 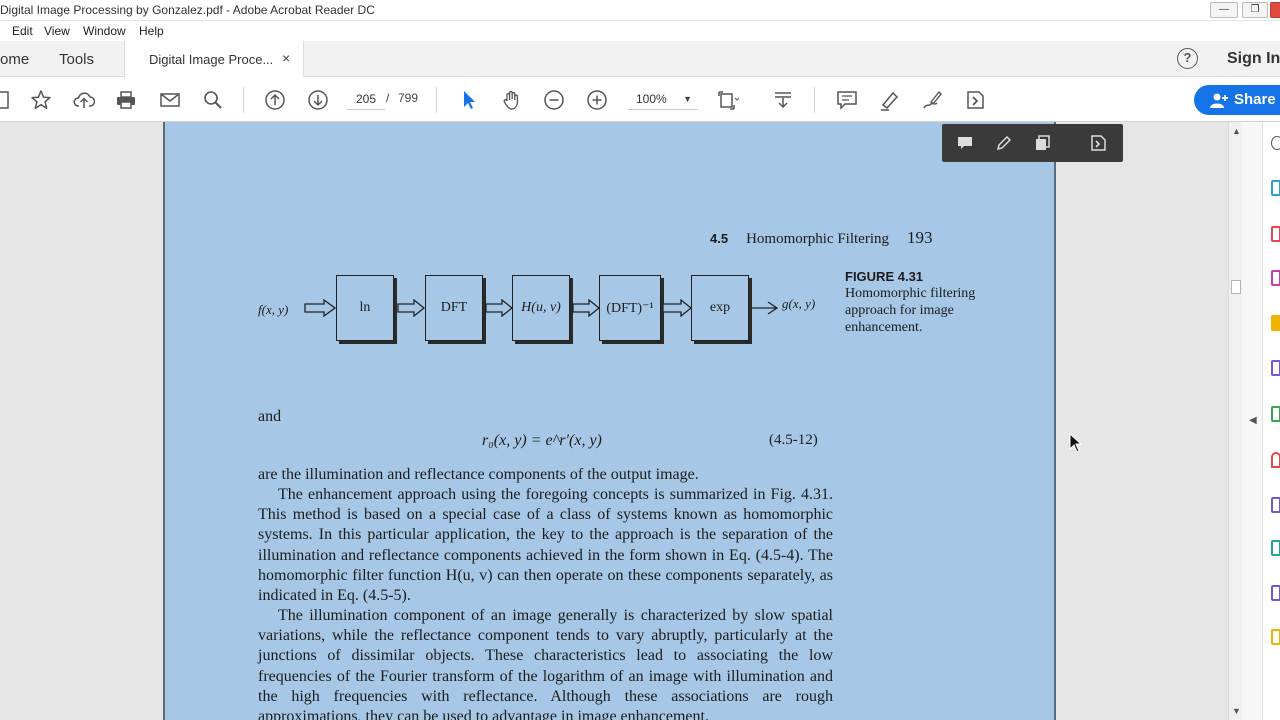 What do you see at coordinates (687, 99) in the screenshot?
I see `chevron-down-icon: ▼` at bounding box center [687, 99].